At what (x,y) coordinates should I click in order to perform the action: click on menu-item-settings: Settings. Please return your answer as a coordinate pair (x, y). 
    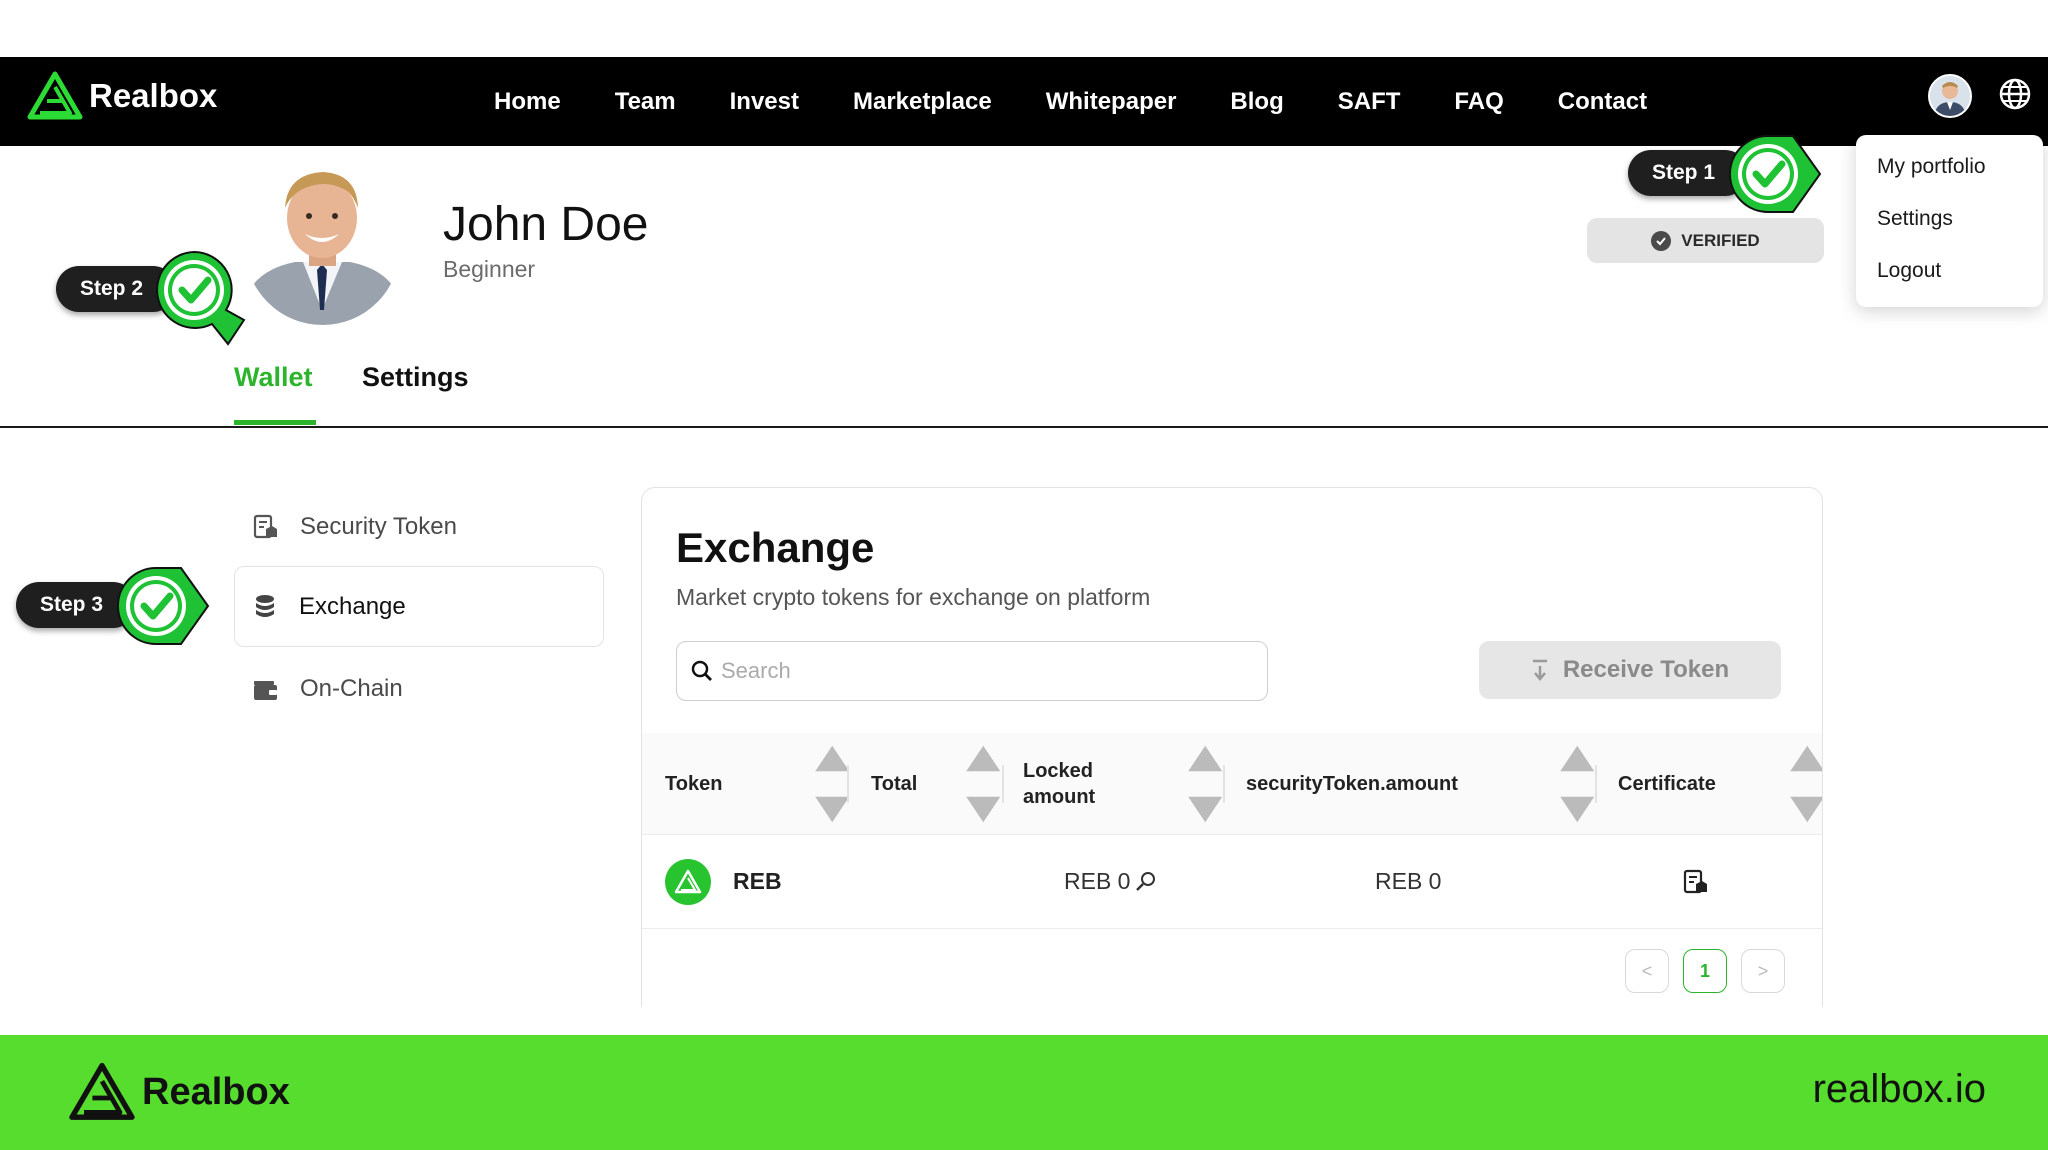
    Looking at the image, I should click on (1960, 233).